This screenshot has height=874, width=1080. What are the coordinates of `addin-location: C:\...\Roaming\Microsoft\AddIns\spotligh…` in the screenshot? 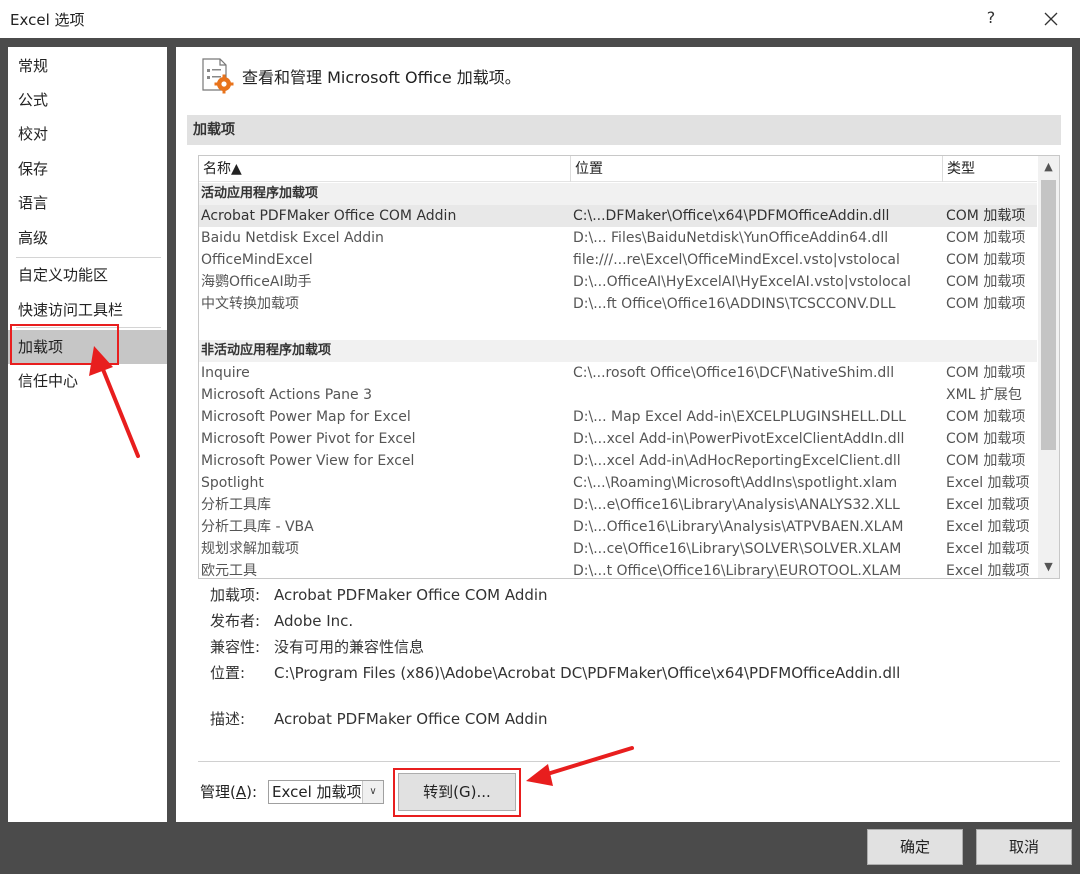 It's located at (735, 483).